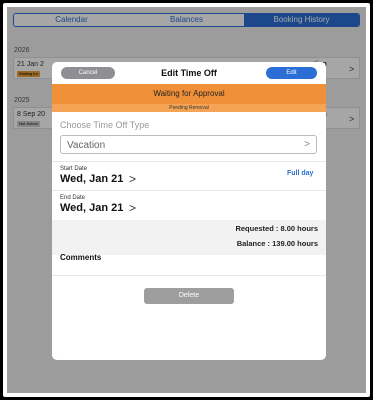 The height and width of the screenshot is (400, 373). Describe the element at coordinates (74, 169) in the screenshot. I see `start-date-label: Start Date` at that location.